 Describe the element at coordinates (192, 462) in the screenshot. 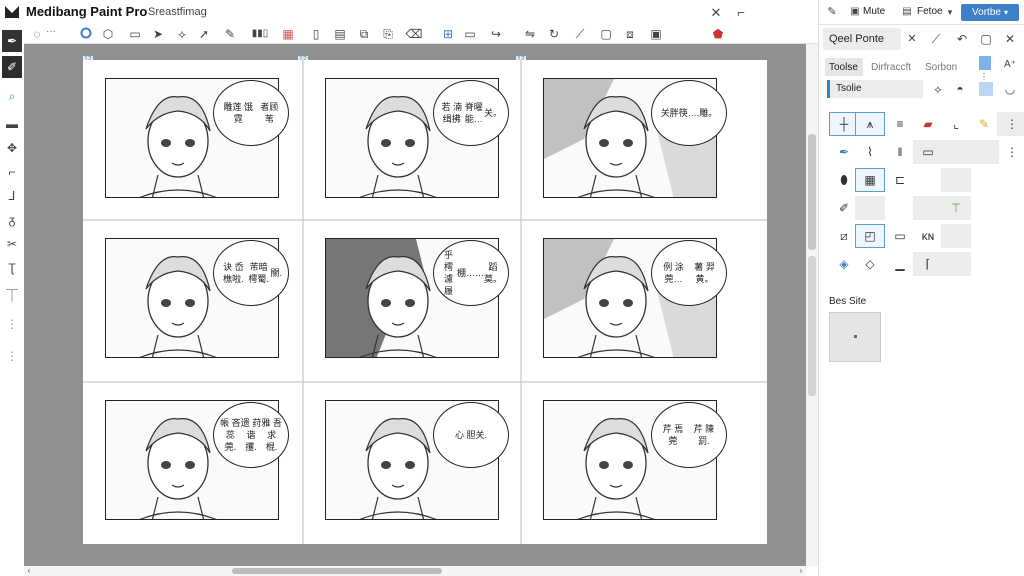

I see `comic-panel: 帳 吝 蕊 莞. 遗 荮 谐 攫. 雅 吾 求 棍.` at that location.